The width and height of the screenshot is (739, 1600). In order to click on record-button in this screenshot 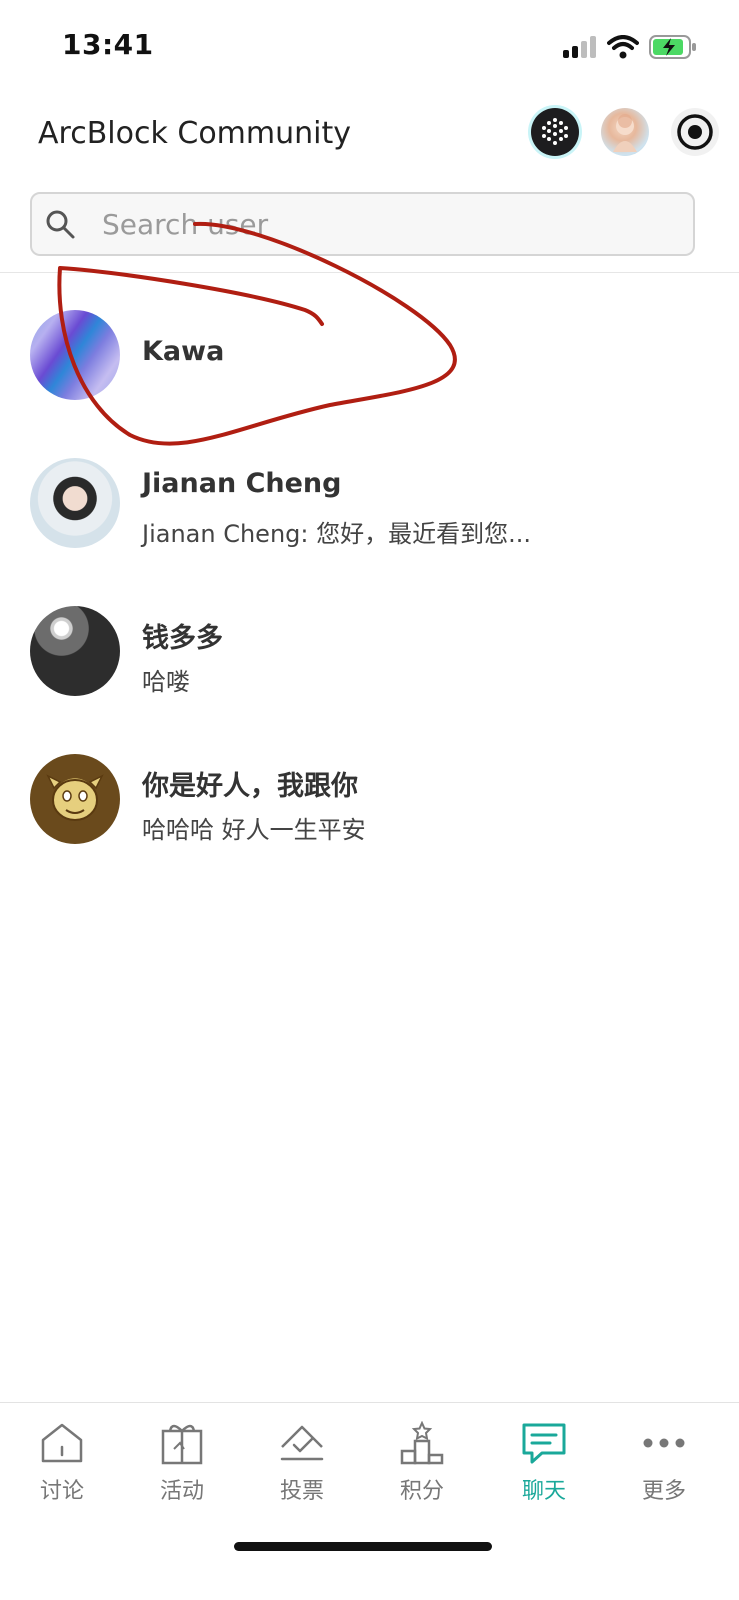, I will do `click(695, 132)`.